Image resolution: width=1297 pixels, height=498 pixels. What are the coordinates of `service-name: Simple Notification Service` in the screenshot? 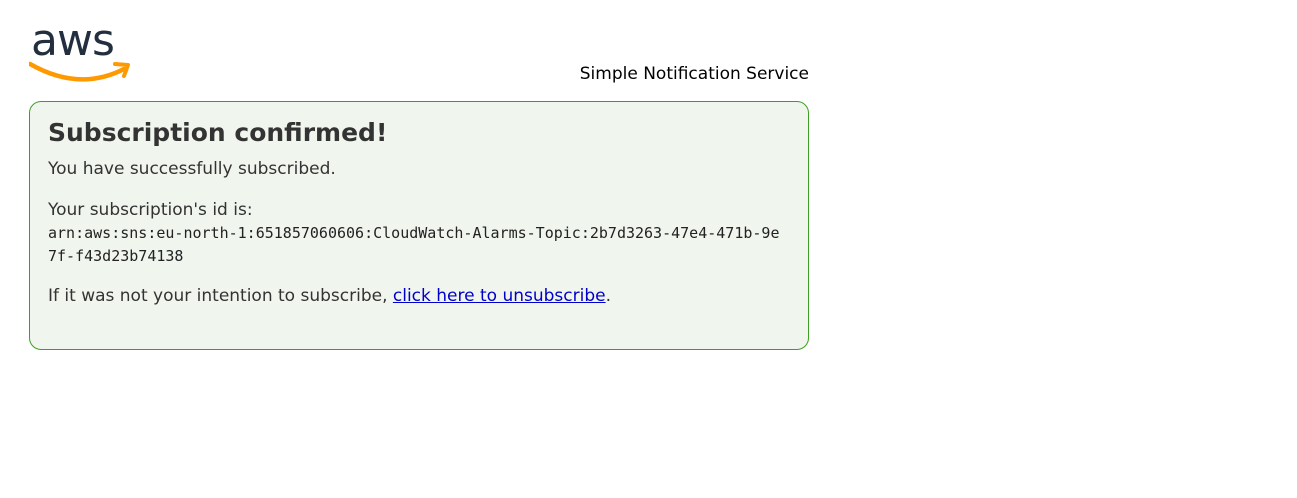 It's located at (694, 74).